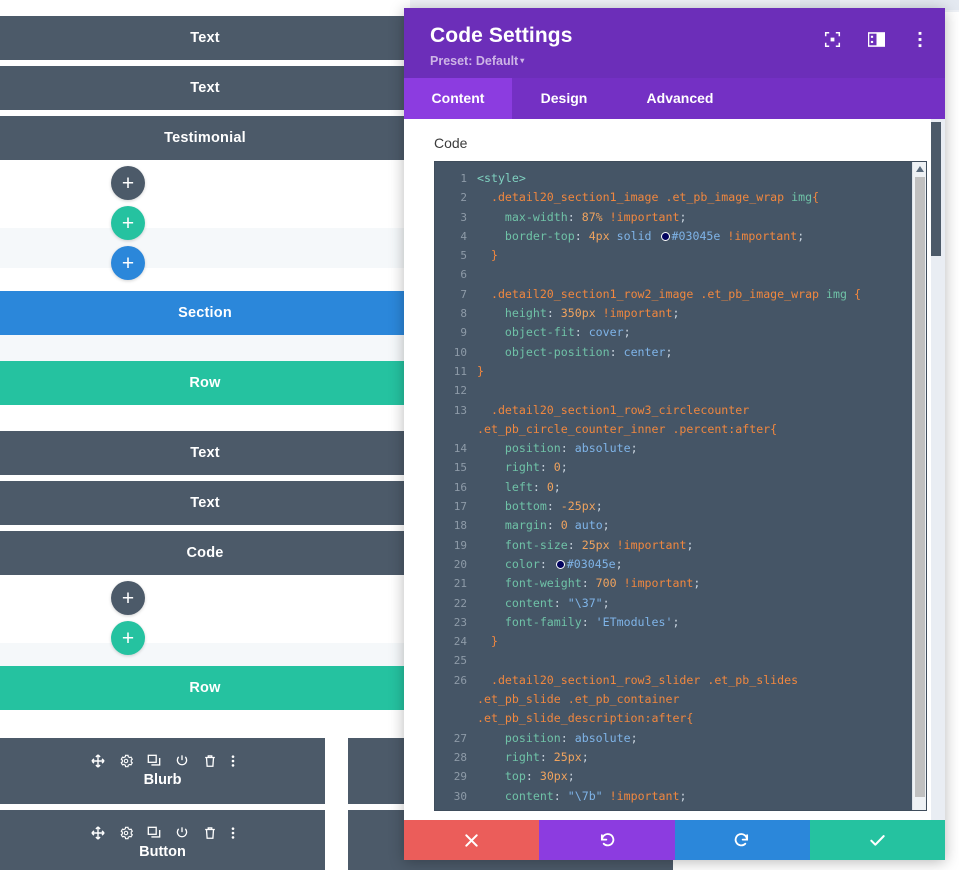 This screenshot has width=959, height=870. Describe the element at coordinates (472, 840) in the screenshot. I see `cancel-button` at that location.